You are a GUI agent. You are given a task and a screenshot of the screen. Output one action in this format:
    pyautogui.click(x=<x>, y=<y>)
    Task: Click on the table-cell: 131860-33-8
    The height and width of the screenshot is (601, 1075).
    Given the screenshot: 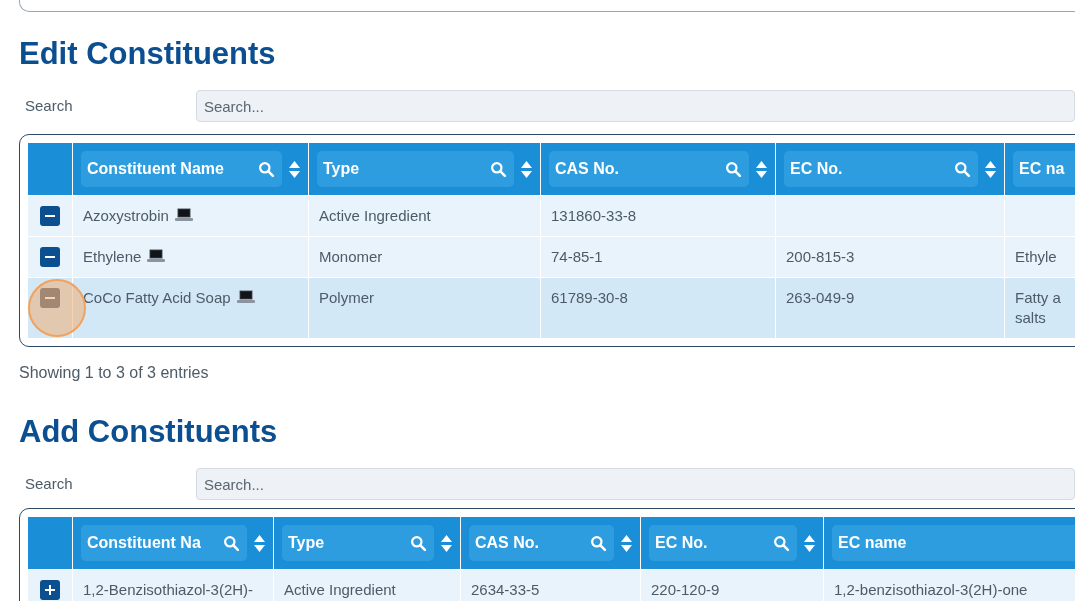 What is the action you would take?
    pyautogui.click(x=594, y=215)
    